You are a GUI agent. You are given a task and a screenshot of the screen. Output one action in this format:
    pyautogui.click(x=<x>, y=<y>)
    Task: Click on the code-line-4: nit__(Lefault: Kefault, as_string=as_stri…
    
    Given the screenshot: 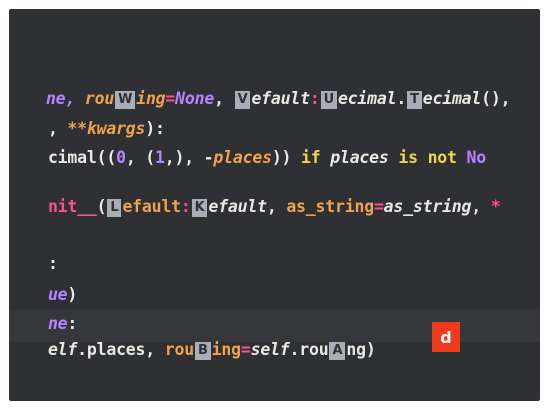 What is the action you would take?
    pyautogui.click(x=255, y=207)
    